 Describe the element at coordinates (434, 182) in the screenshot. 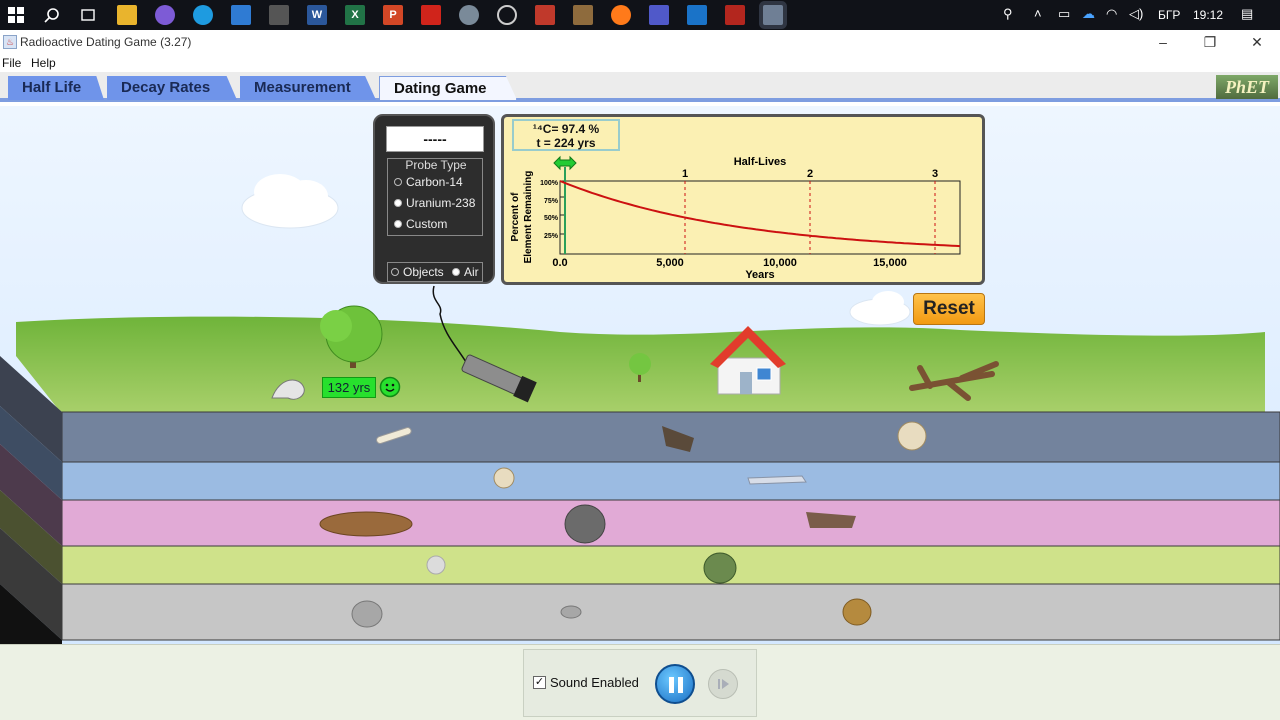

I see `radio-label: Carbon-14` at that location.